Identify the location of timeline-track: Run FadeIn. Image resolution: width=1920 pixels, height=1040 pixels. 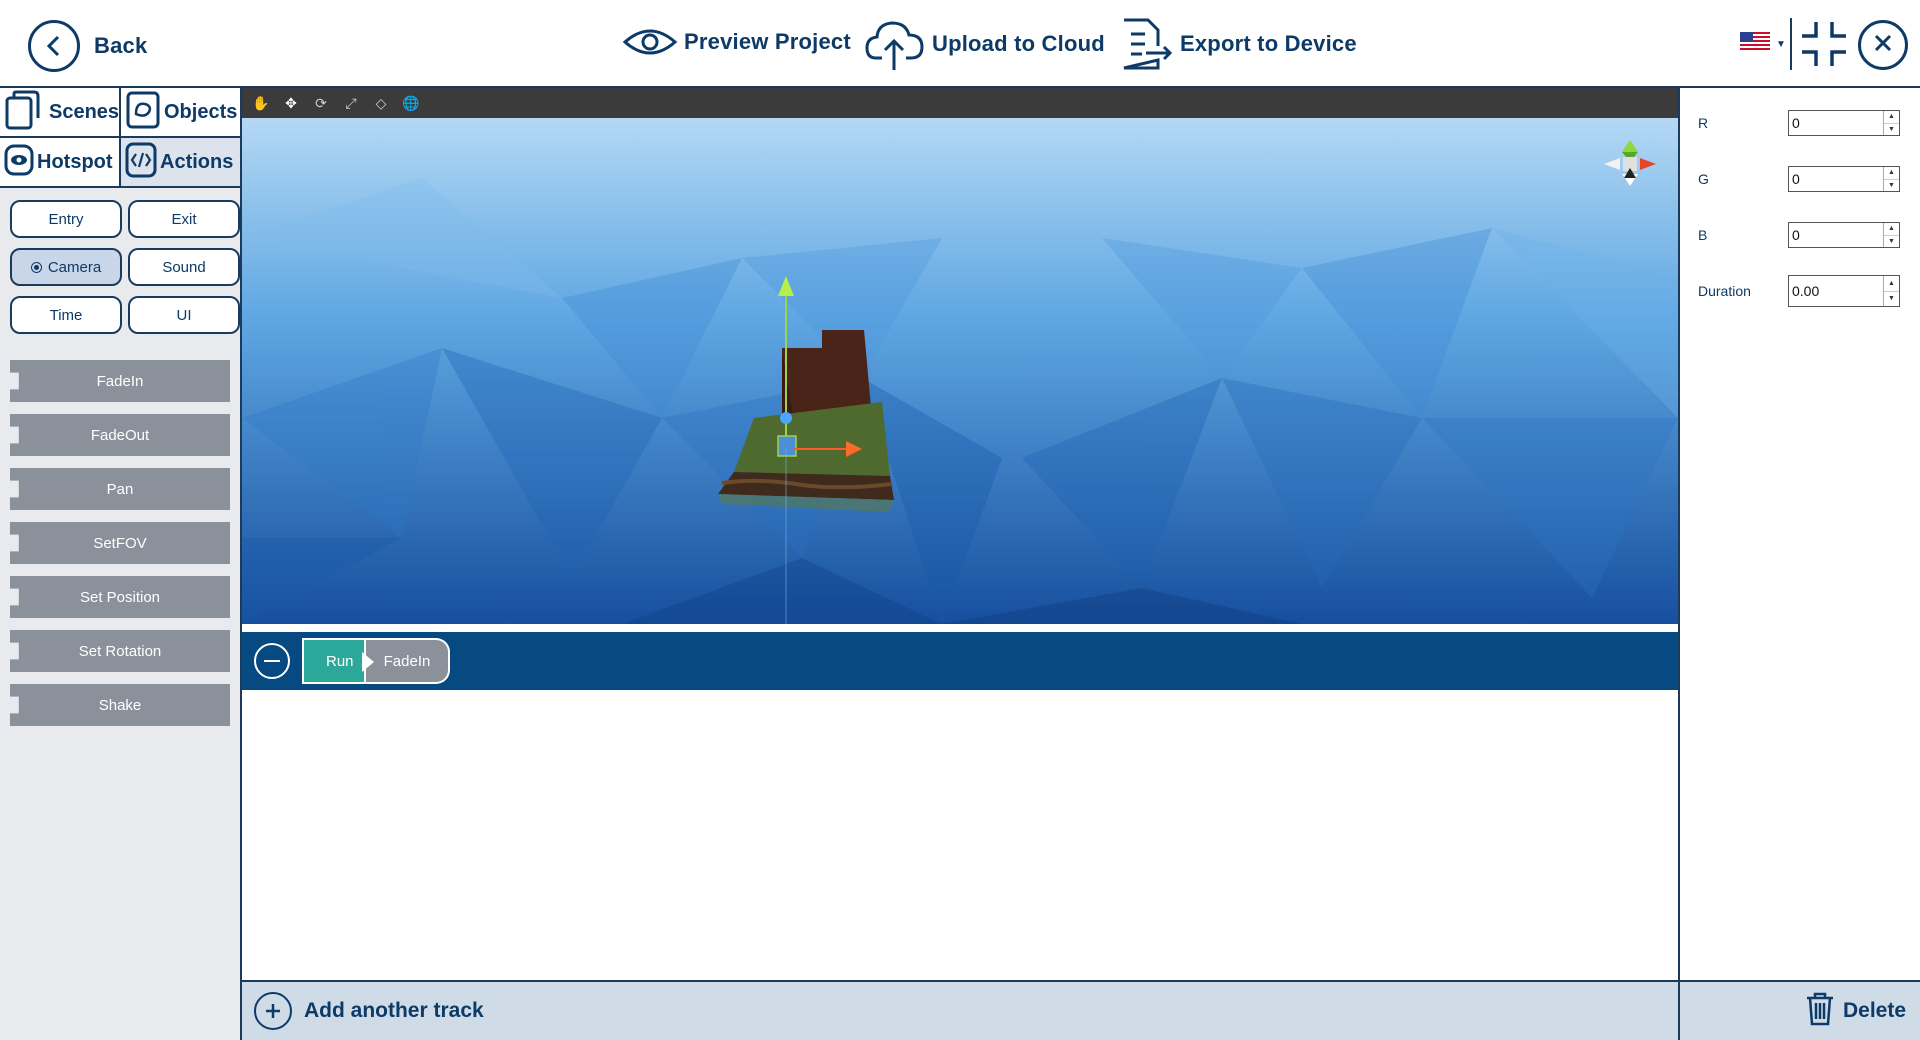
(960, 661).